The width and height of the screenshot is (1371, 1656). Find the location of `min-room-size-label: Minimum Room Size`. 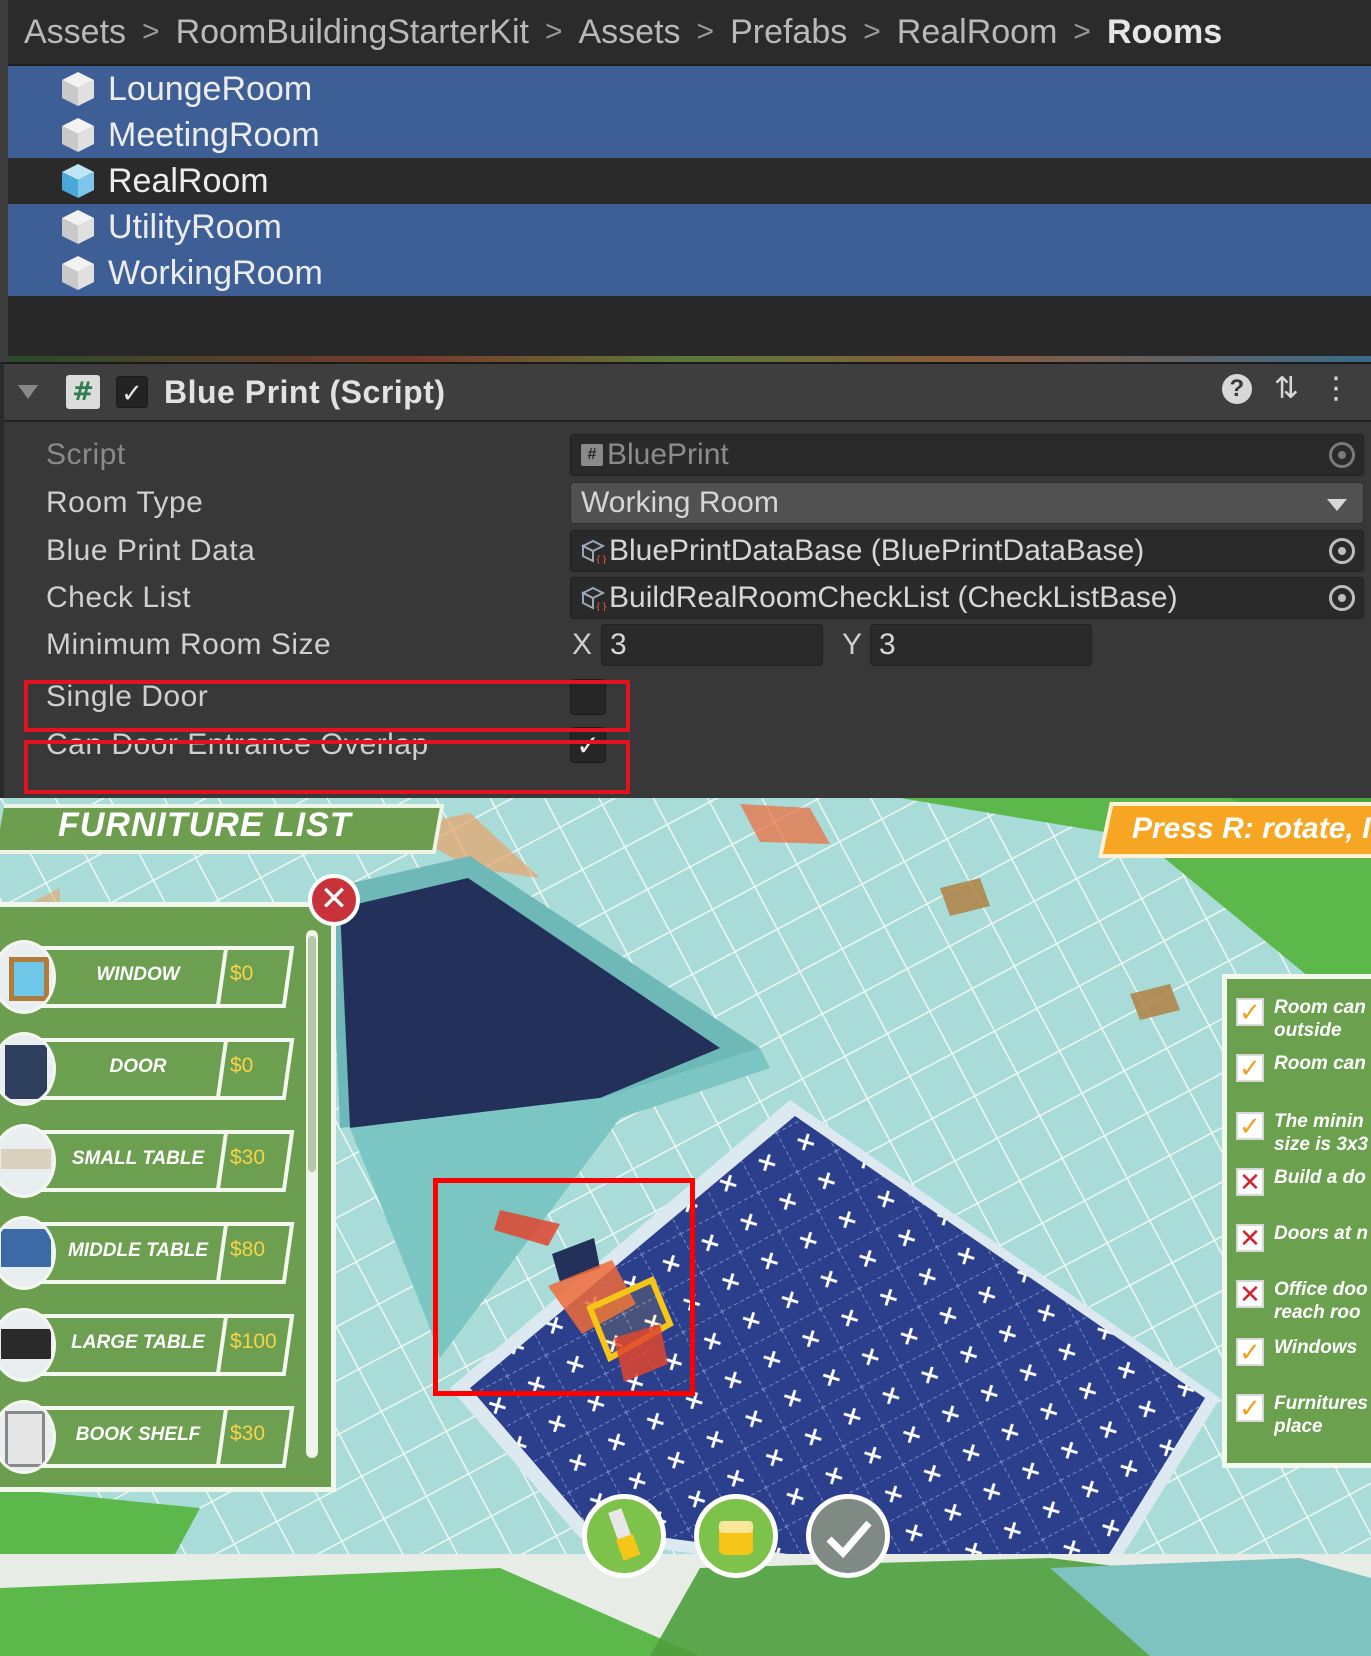

min-room-size-label: Minimum Room Size is located at coordinates (189, 644).